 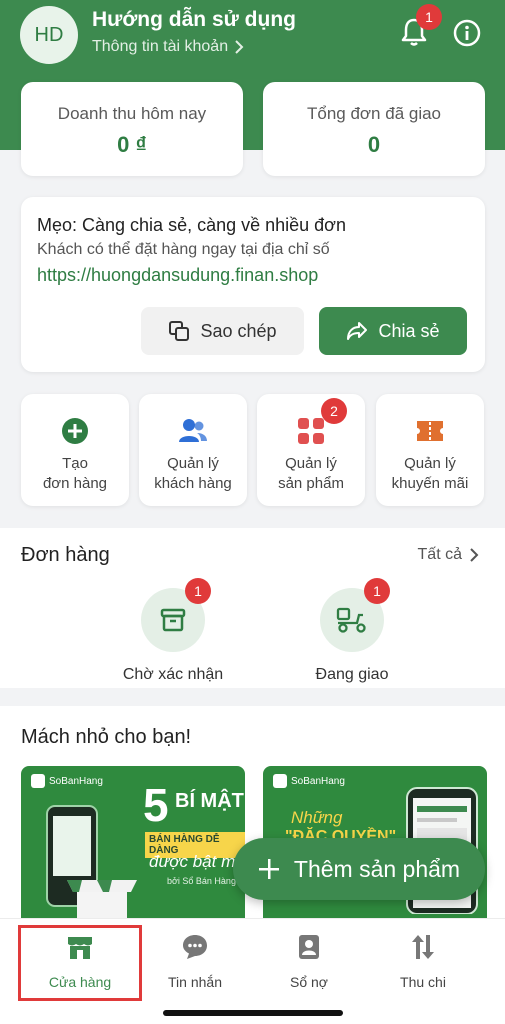 I want to click on grid-icon, so click(x=311, y=431).